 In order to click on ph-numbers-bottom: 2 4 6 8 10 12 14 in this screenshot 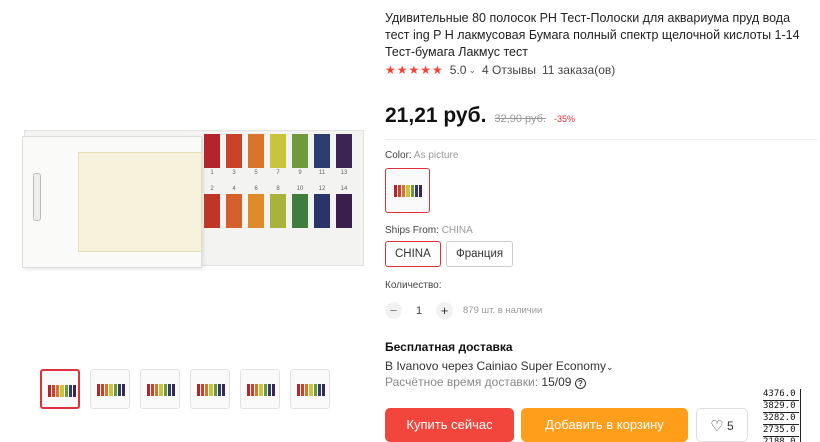, I will do `click(278, 189)`.